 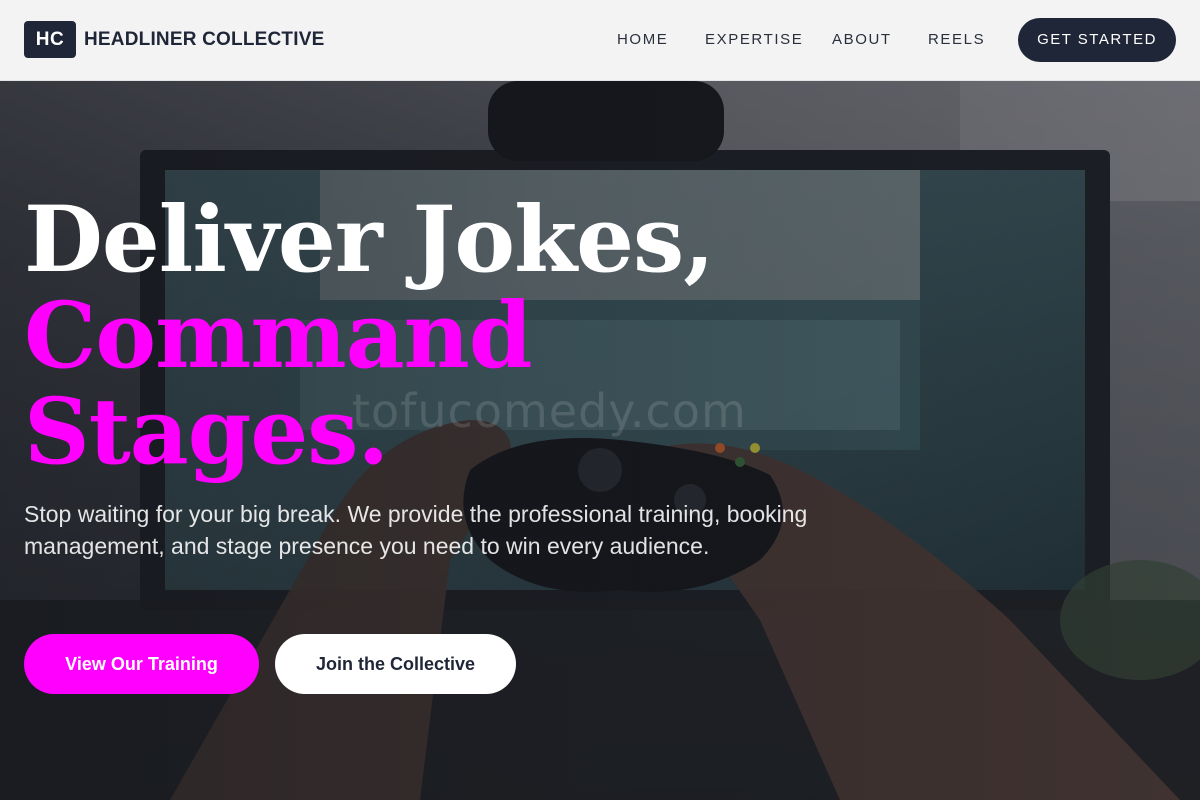 I want to click on nav-home: HOME, so click(x=642, y=39).